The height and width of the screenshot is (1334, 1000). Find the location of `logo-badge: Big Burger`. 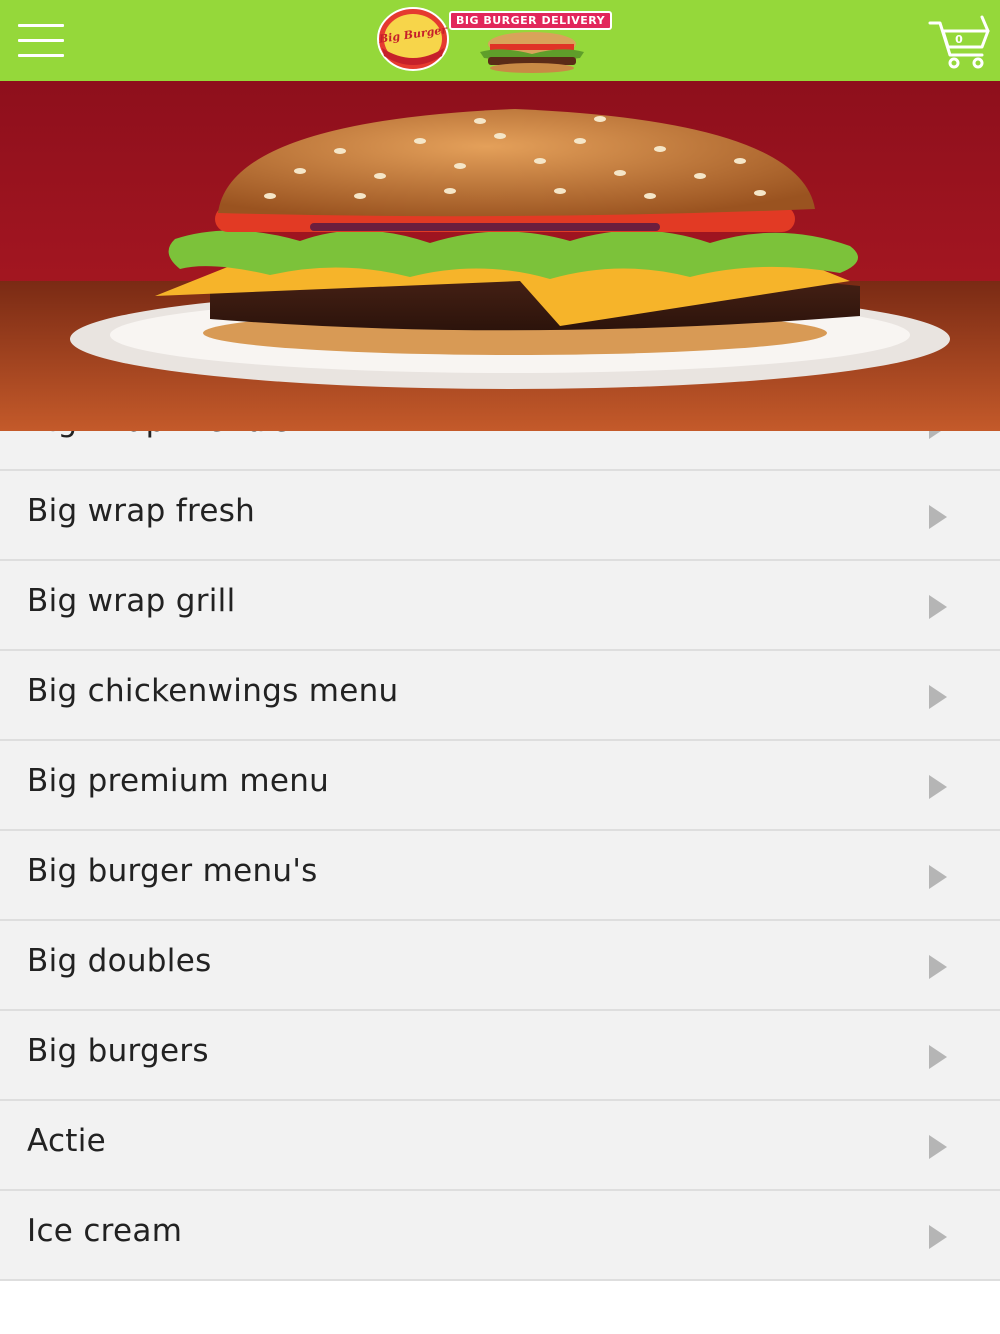

logo-badge: Big Burger is located at coordinates (413, 41).